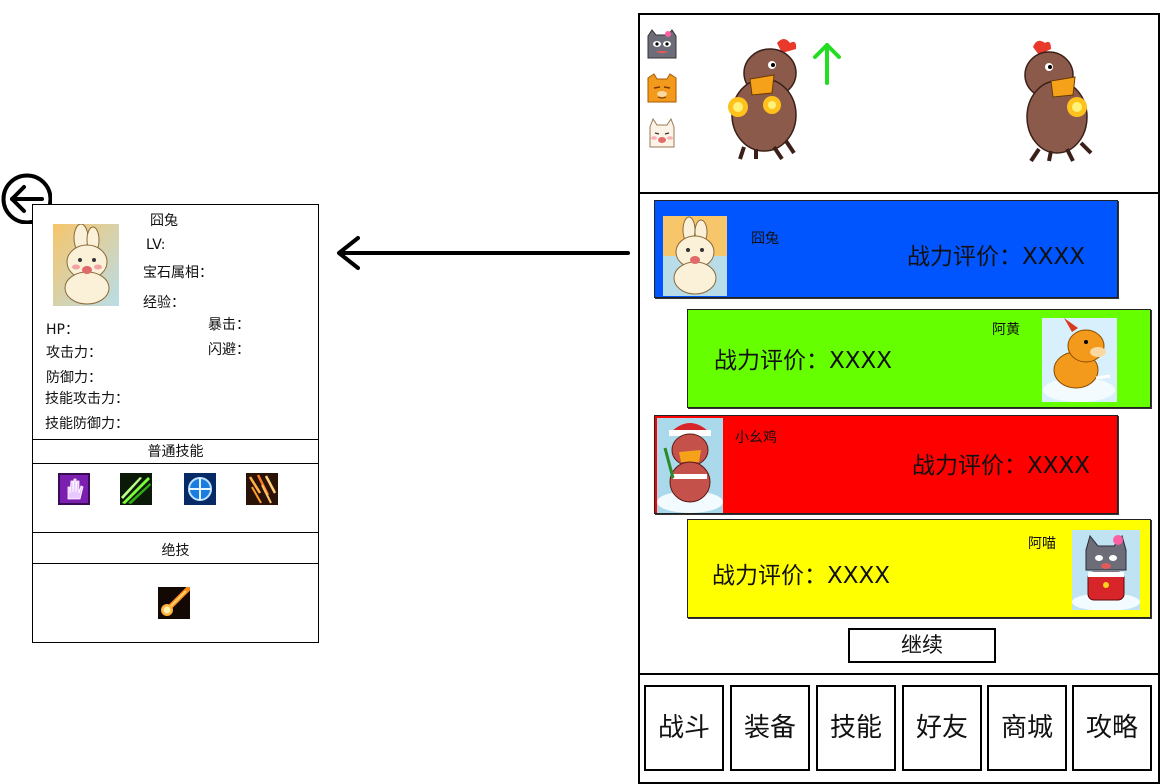  I want to click on ultimate-title: 绝技, so click(175, 551).